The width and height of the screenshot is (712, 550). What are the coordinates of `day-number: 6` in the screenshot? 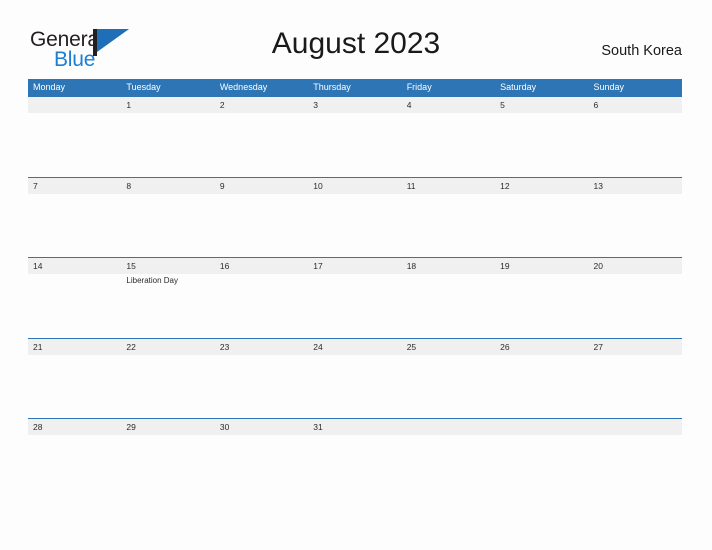 It's located at (596, 105).